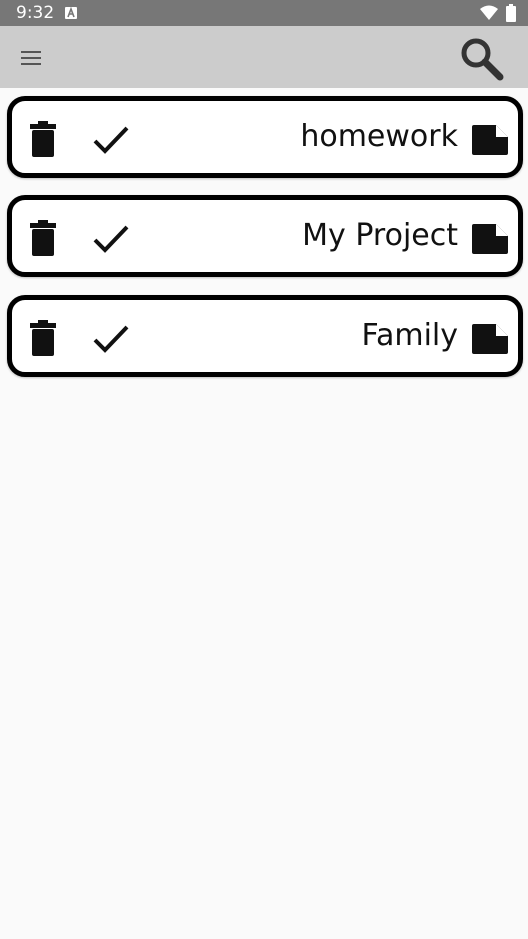 The width and height of the screenshot is (528, 939). What do you see at coordinates (265, 236) in the screenshot?
I see `category-card-my-project: My Project` at bounding box center [265, 236].